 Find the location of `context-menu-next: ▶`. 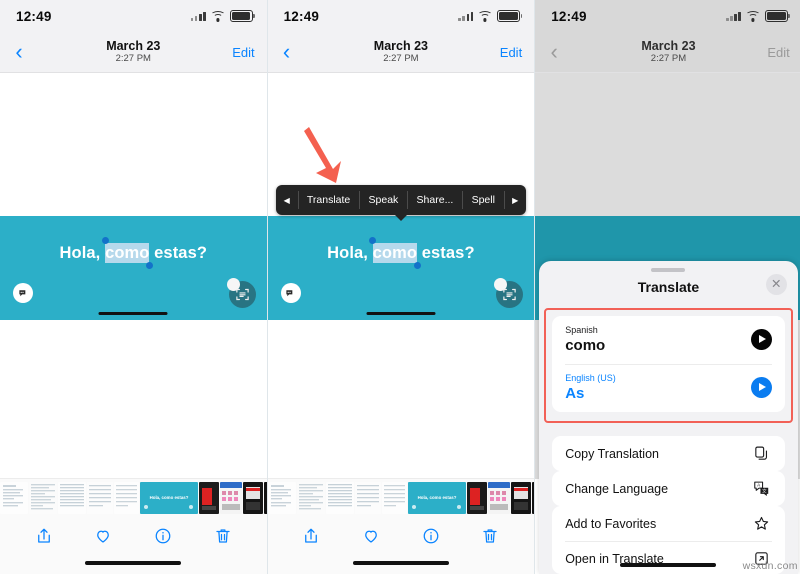

context-menu-next: ▶ is located at coordinates (515, 200).